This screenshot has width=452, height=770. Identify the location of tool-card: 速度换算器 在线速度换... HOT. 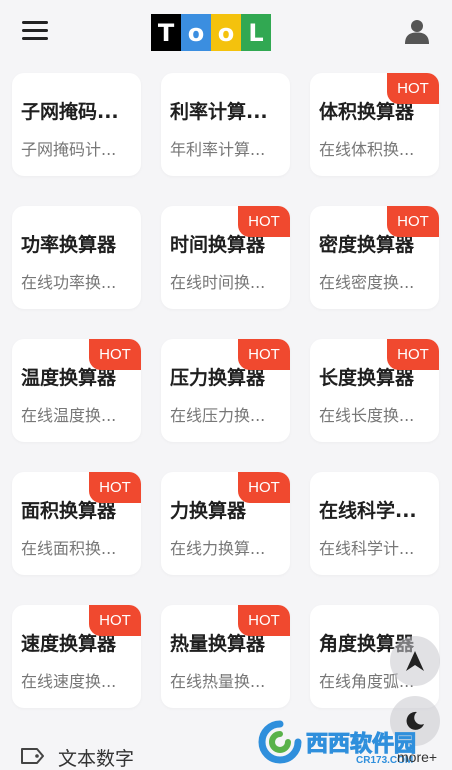
(76, 656).